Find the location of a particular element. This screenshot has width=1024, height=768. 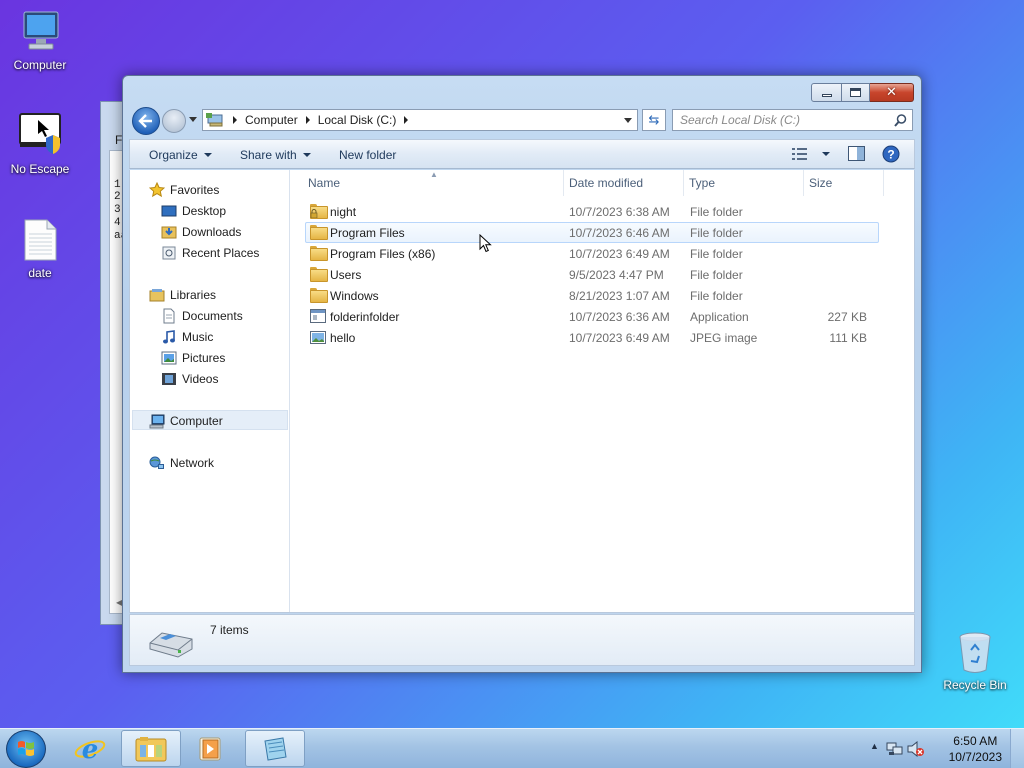

desktop-icon-label: Computer is located at coordinates (40, 65).